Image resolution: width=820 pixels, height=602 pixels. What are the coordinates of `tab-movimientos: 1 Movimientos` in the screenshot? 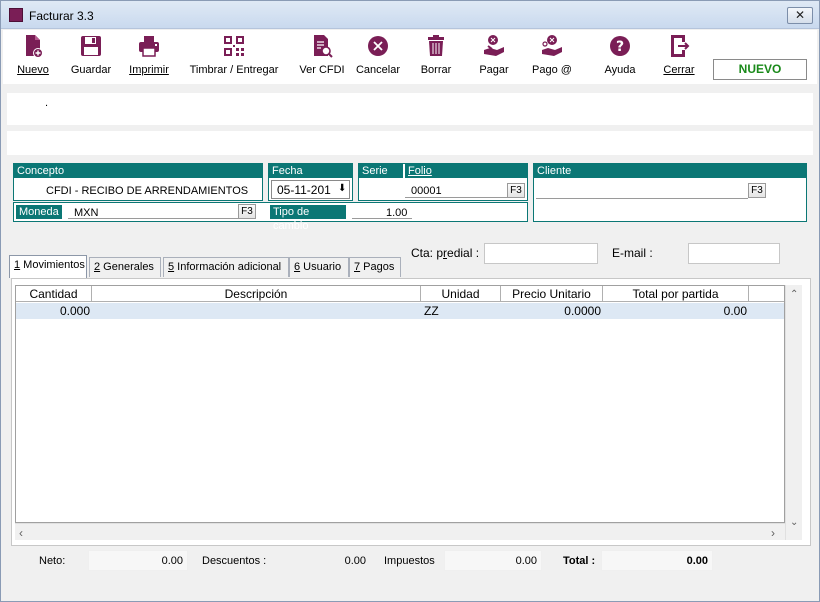 It's located at (48, 266).